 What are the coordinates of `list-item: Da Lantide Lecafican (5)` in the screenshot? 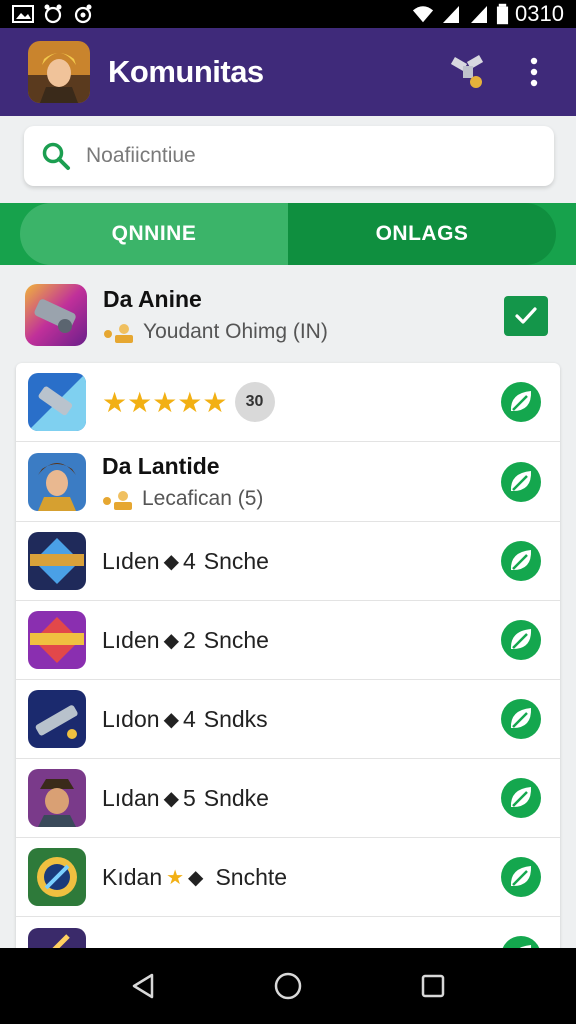 It's located at (288, 482).